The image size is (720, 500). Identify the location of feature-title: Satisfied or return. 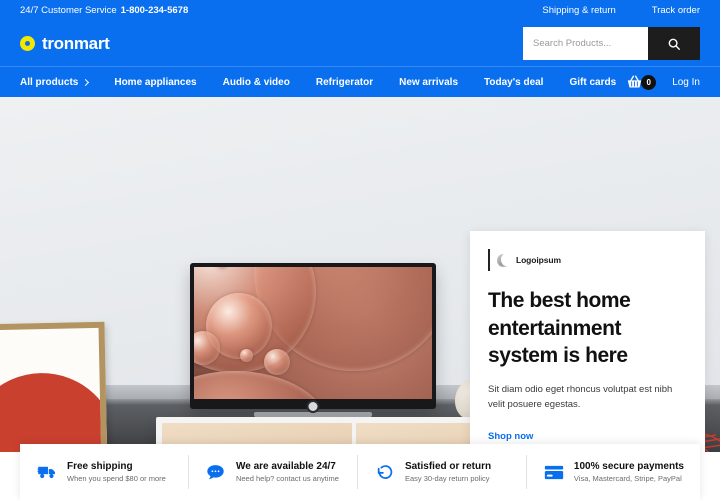
(448, 466).